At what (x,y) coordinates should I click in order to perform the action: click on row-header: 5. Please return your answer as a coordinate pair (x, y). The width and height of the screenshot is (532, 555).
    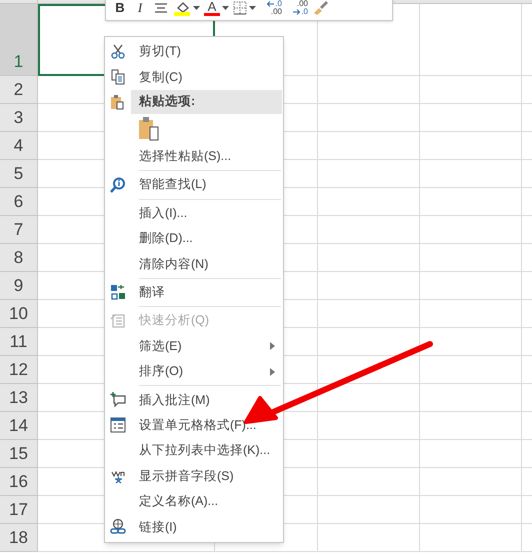
    Looking at the image, I should click on (19, 174).